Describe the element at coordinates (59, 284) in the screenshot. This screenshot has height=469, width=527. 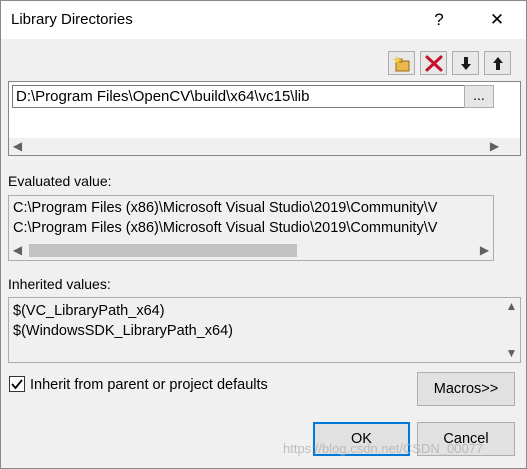
I see `inherited-values-label: Inherited values:` at that location.